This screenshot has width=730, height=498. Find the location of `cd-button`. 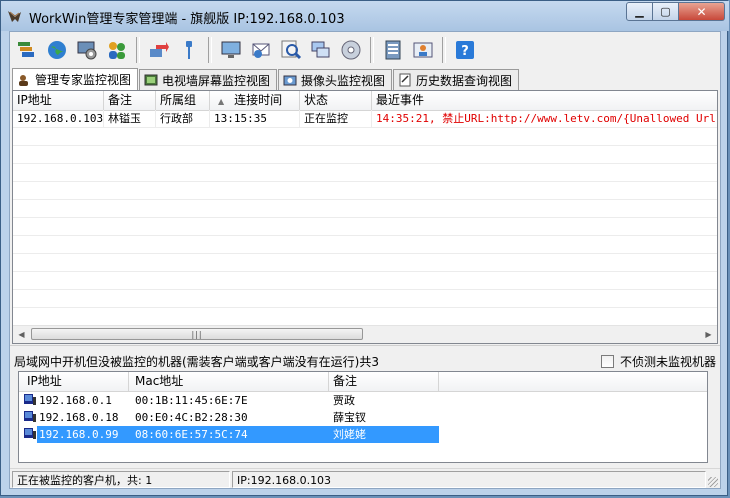

cd-button is located at coordinates (351, 50).